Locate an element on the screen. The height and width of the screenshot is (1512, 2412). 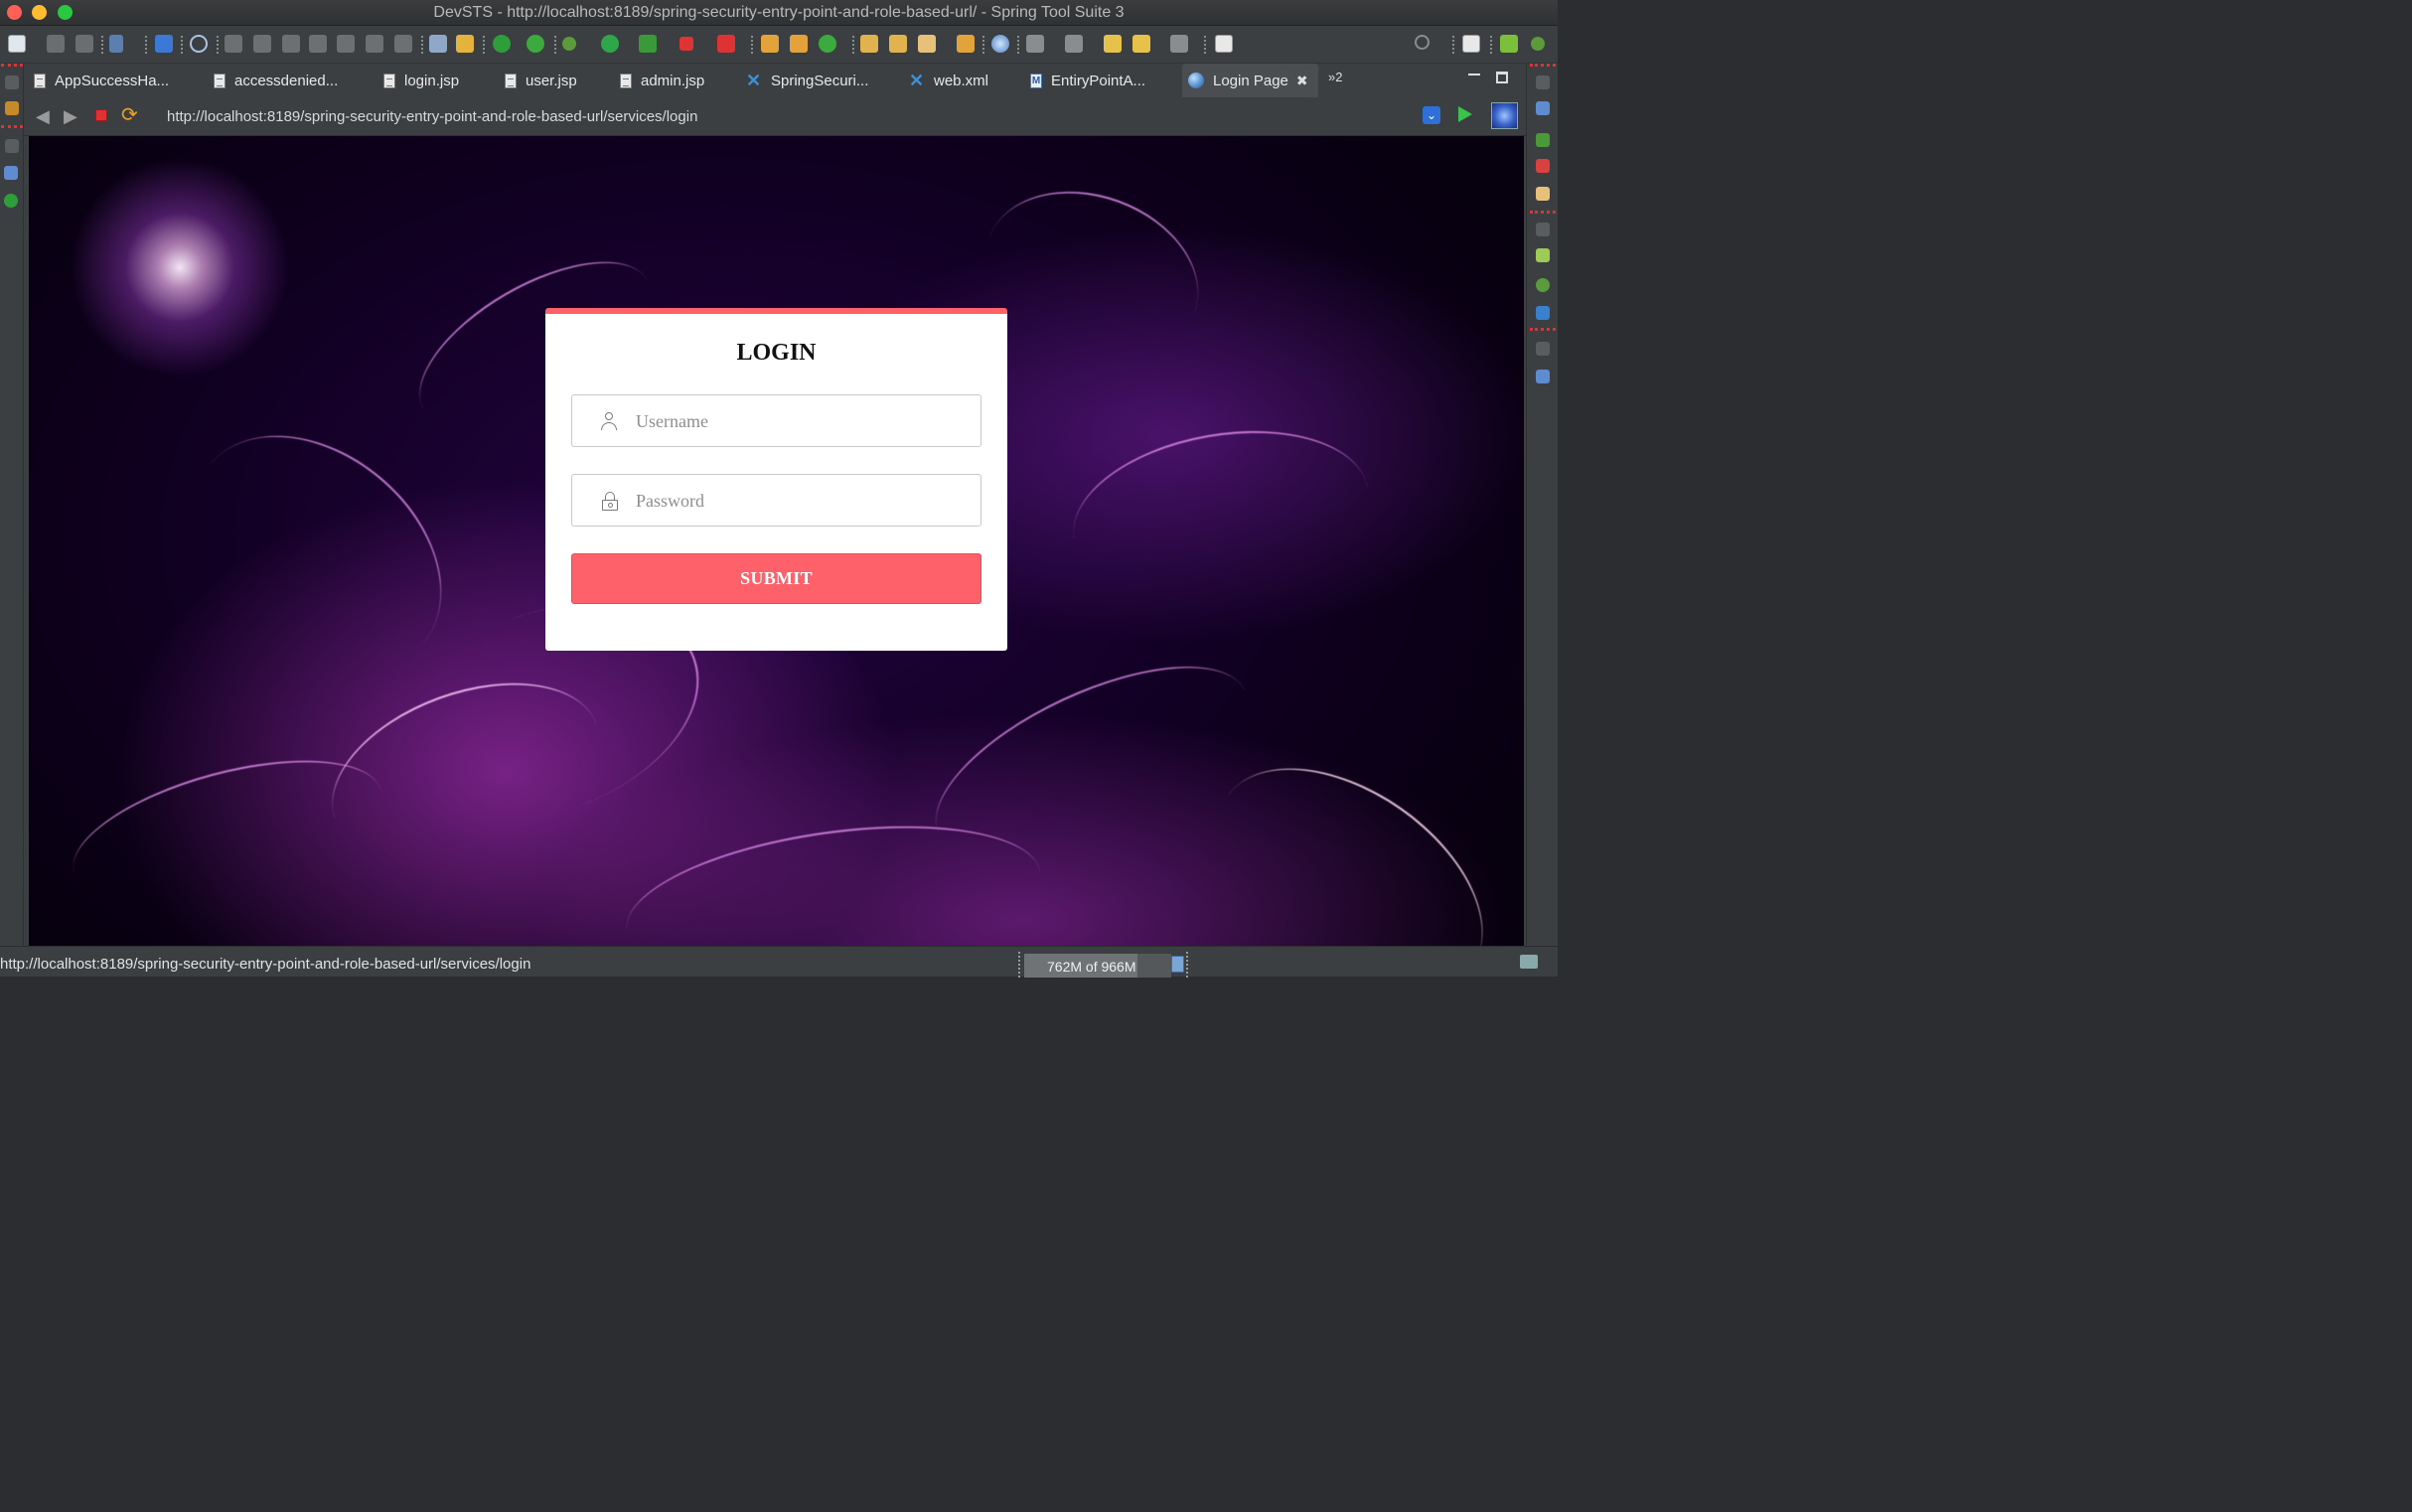
spring-update-icon is located at coordinates (535, 44).